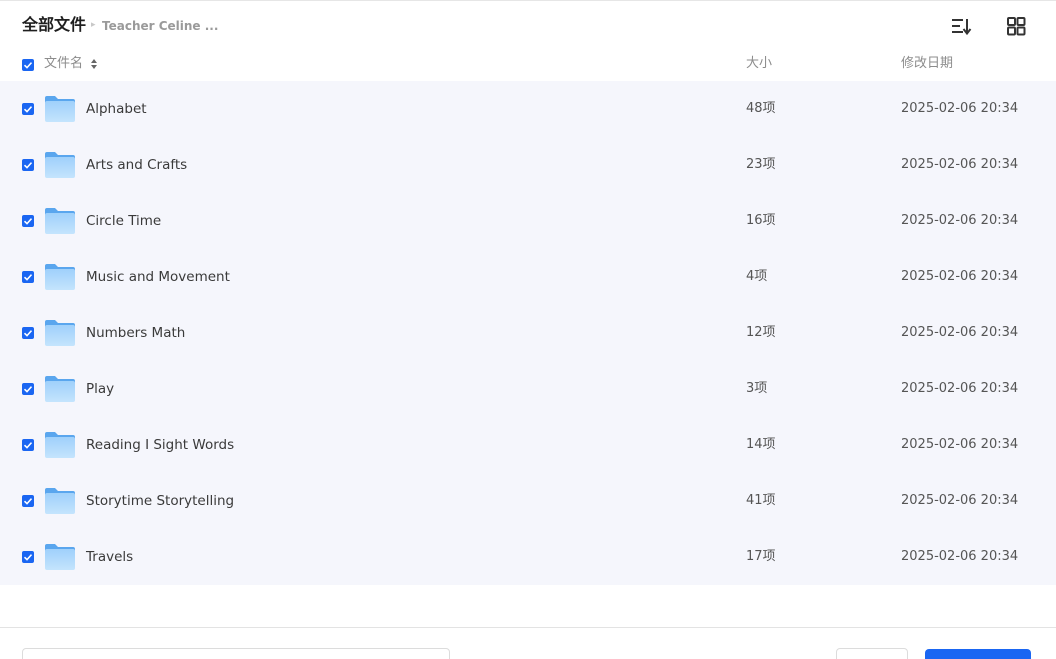 The width and height of the screenshot is (1056, 659). I want to click on file-name: Alphabet, so click(116, 109).